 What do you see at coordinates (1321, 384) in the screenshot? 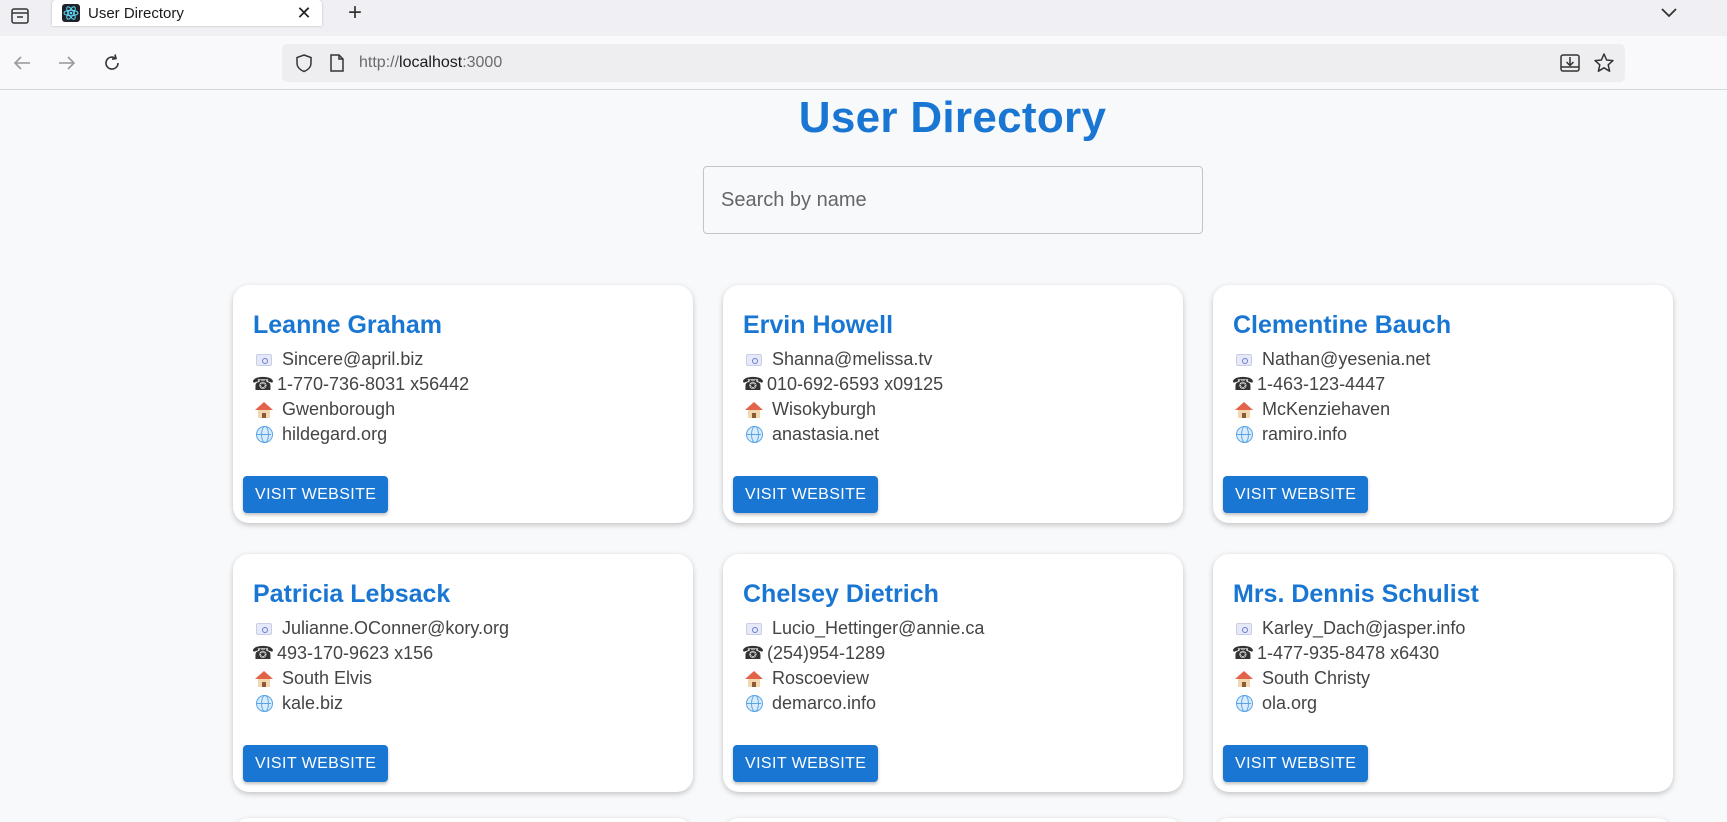
I see `user-phone: 1-463-123-4447` at bounding box center [1321, 384].